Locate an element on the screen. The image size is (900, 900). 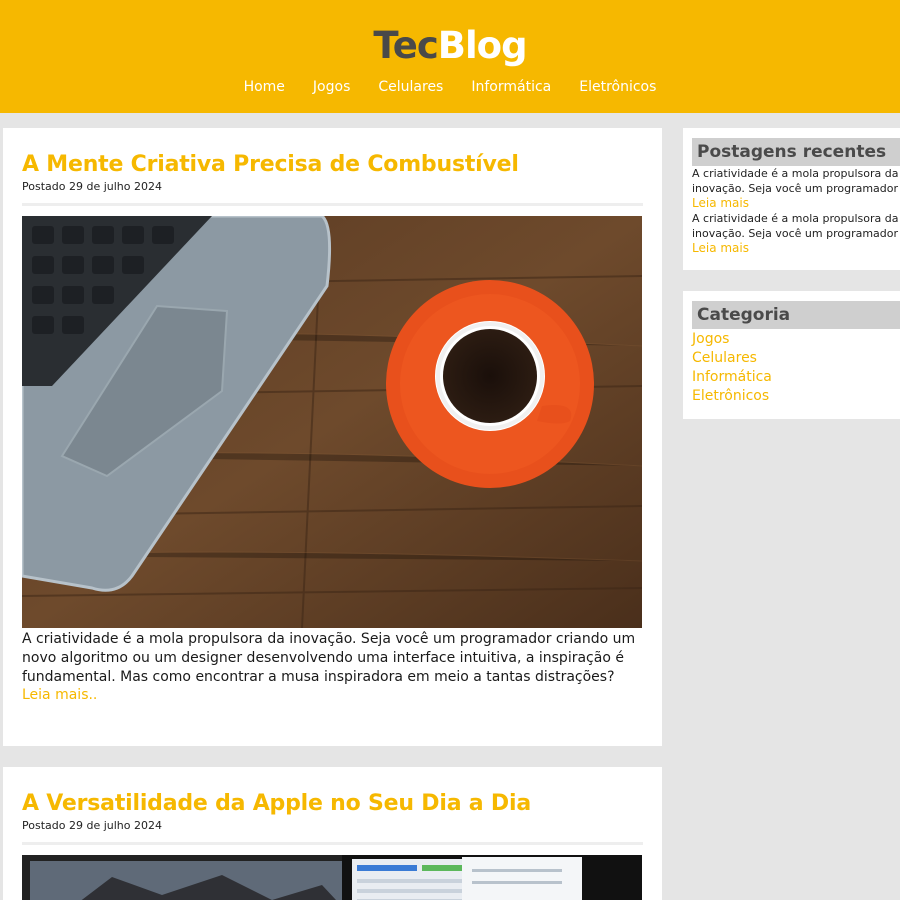
category-link-celulares: Celulares is located at coordinates (796, 358).